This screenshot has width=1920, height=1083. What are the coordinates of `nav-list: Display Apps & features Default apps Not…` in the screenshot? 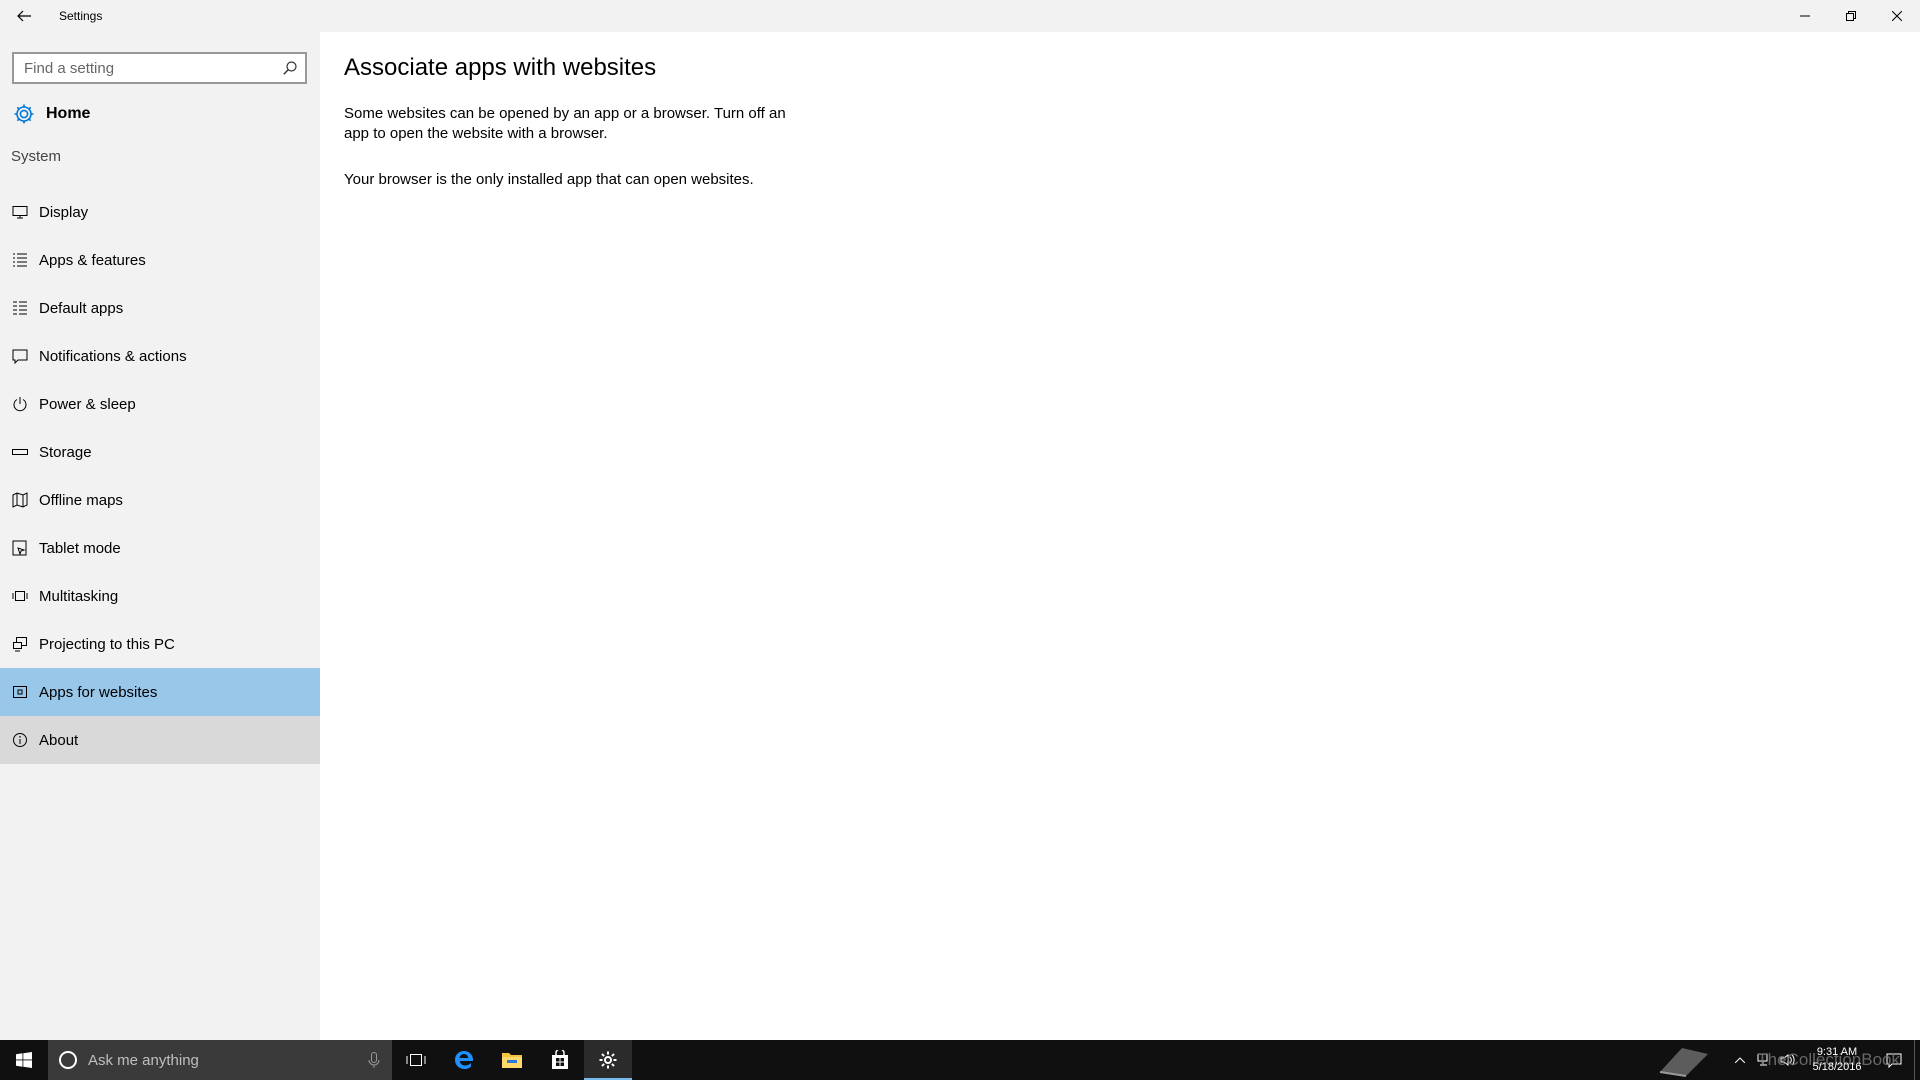 It's located at (160, 476).